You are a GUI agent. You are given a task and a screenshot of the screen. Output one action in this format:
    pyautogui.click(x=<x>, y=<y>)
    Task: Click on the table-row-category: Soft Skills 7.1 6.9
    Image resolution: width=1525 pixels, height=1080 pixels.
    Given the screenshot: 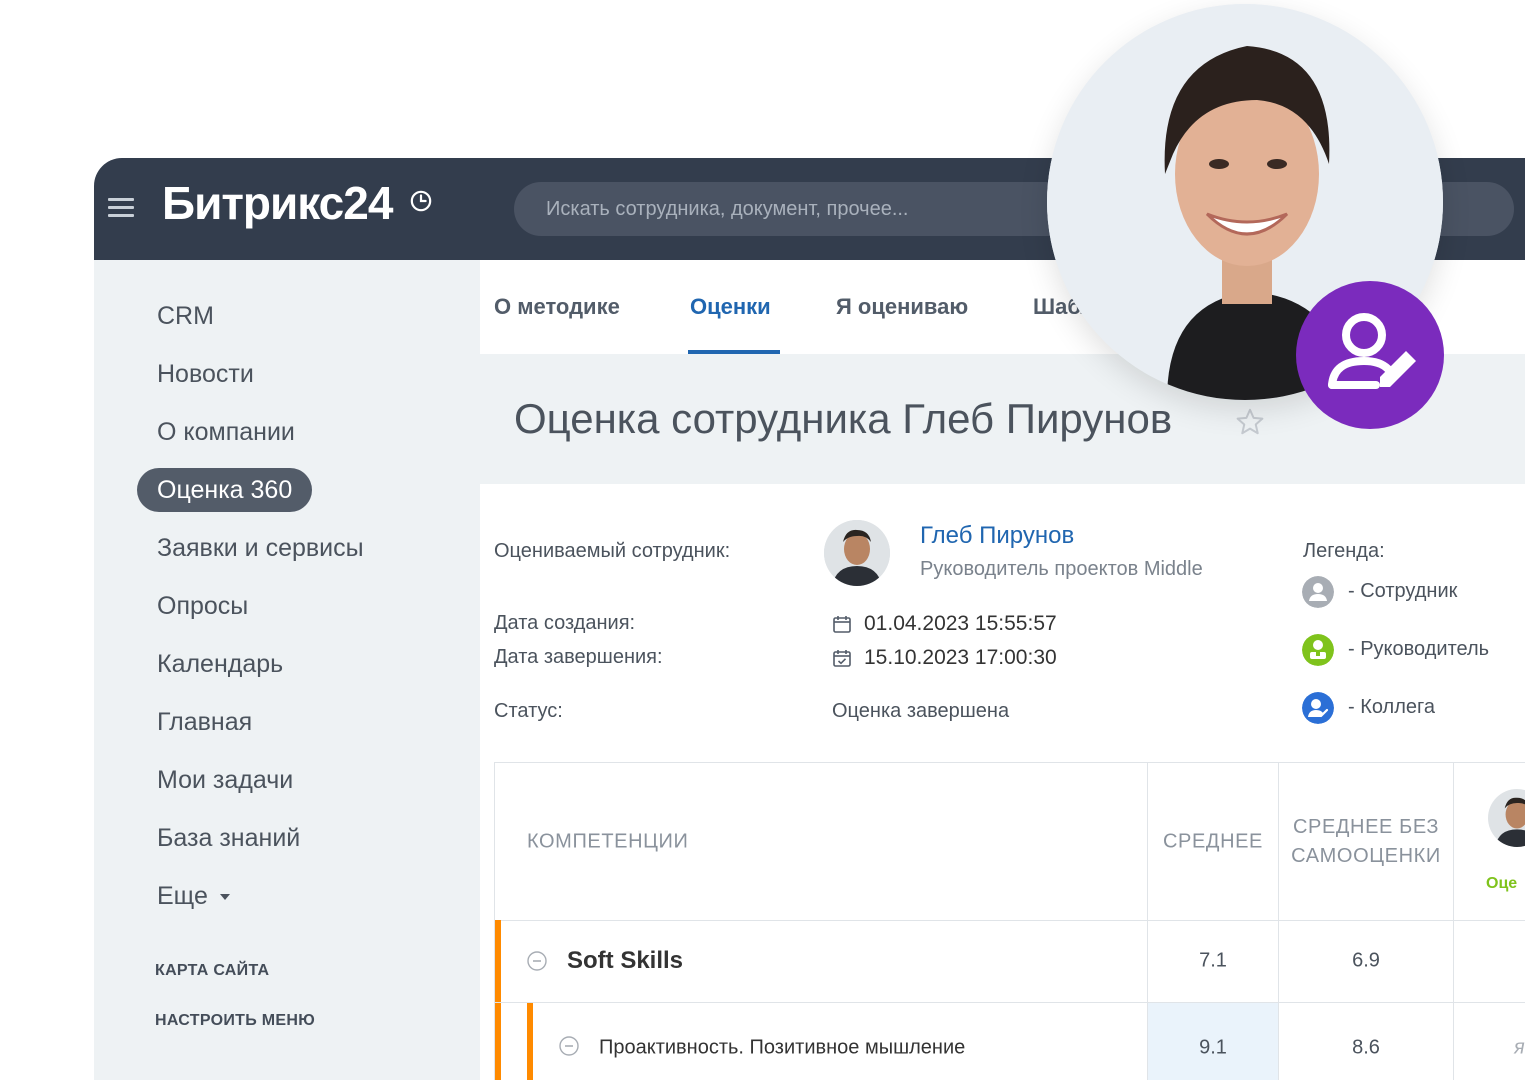 What is the action you would take?
    pyautogui.click(x=1010, y=961)
    